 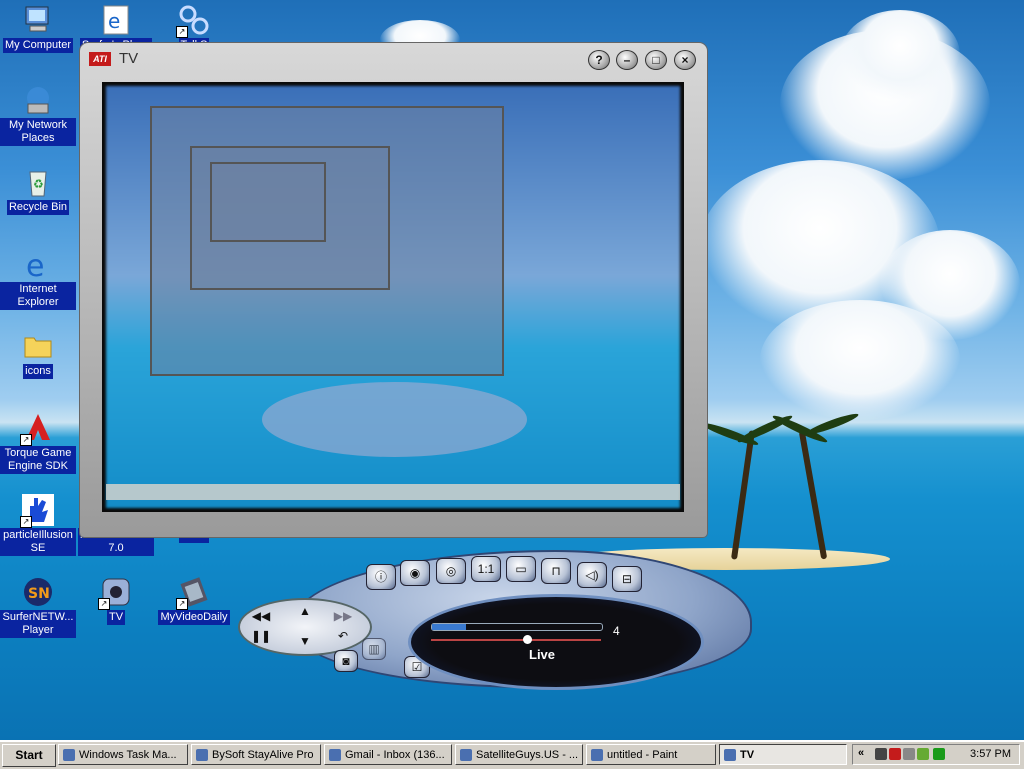 I want to click on taskbar-item-label: untitled - Paint, so click(x=642, y=755).